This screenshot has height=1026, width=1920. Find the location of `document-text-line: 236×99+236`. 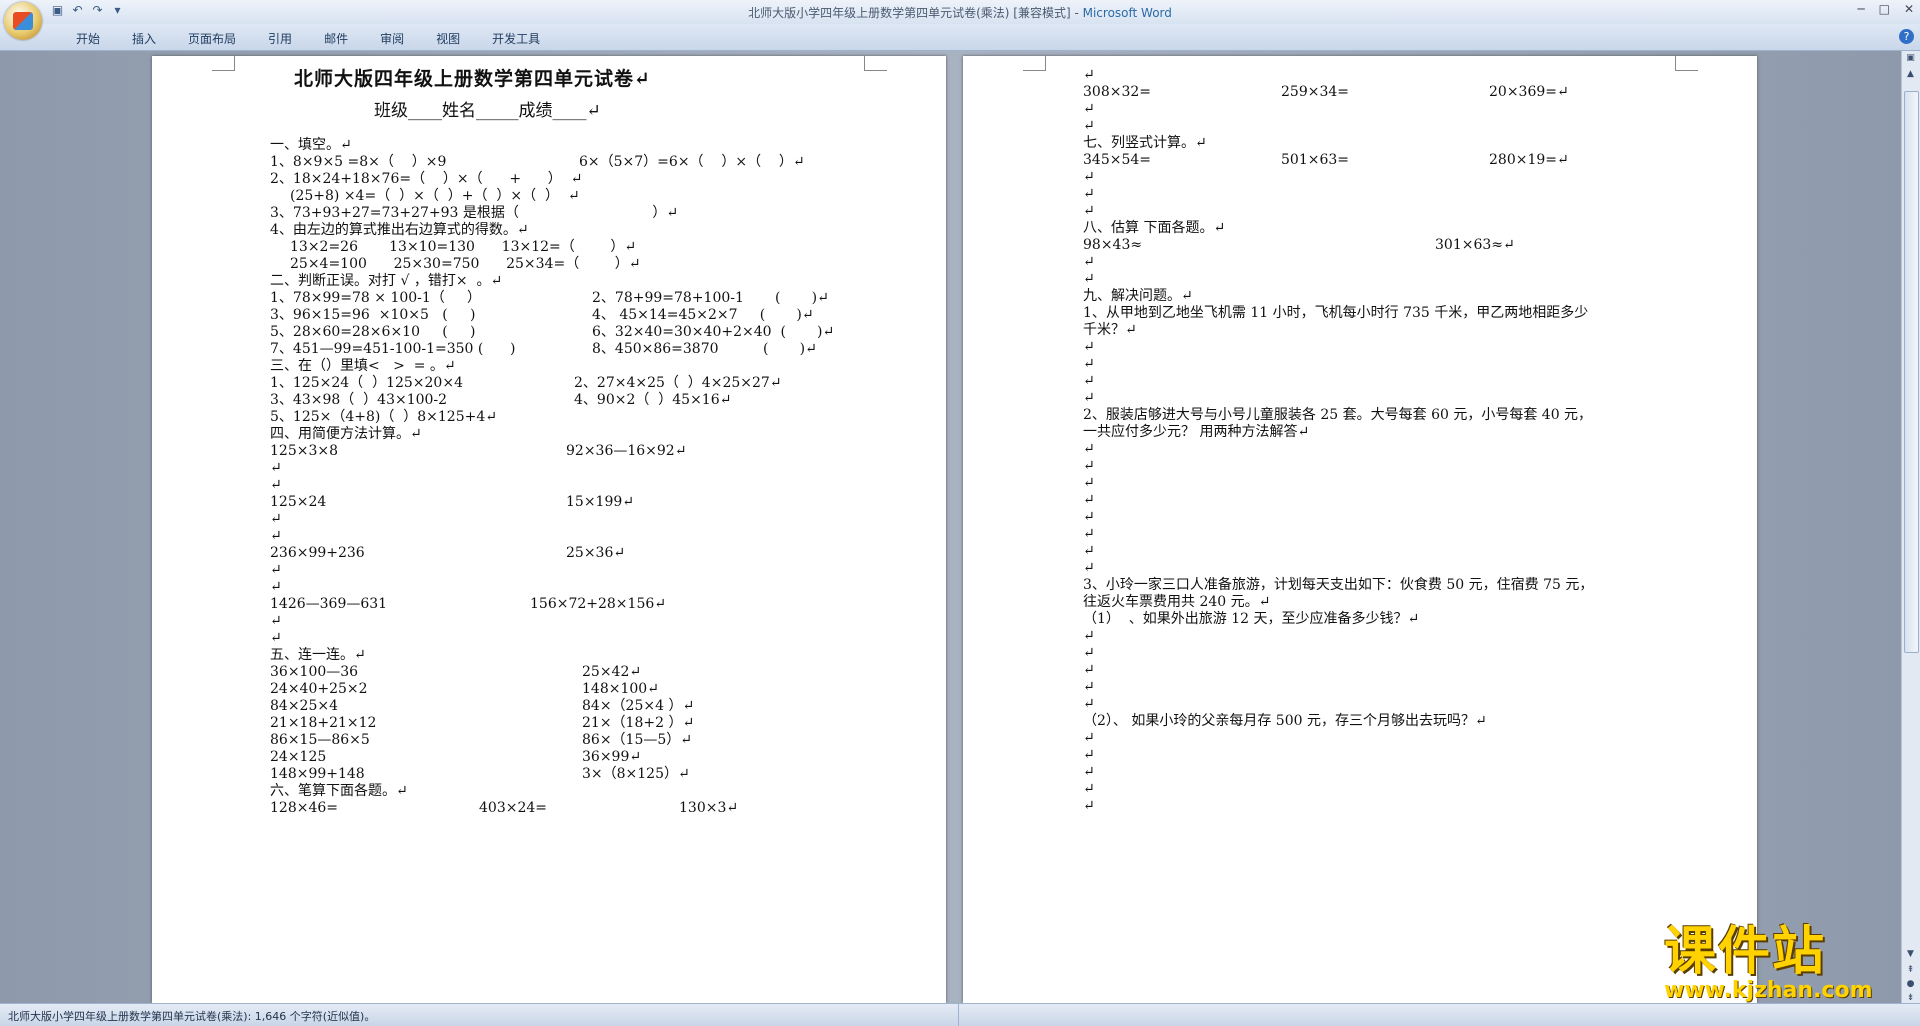

document-text-line: 236×99+236 is located at coordinates (317, 553).